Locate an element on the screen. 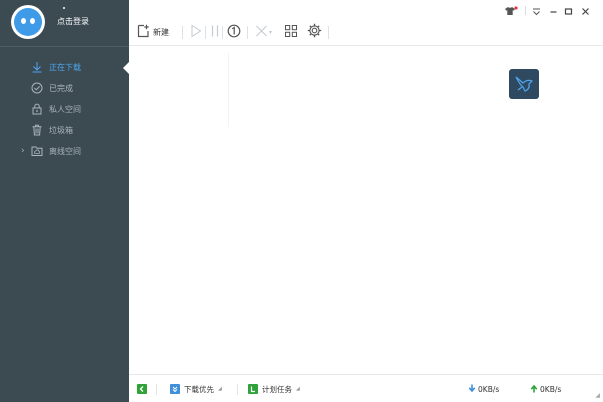 The height and width of the screenshot is (402, 603). download-priority-label: 下载优先 is located at coordinates (199, 389).